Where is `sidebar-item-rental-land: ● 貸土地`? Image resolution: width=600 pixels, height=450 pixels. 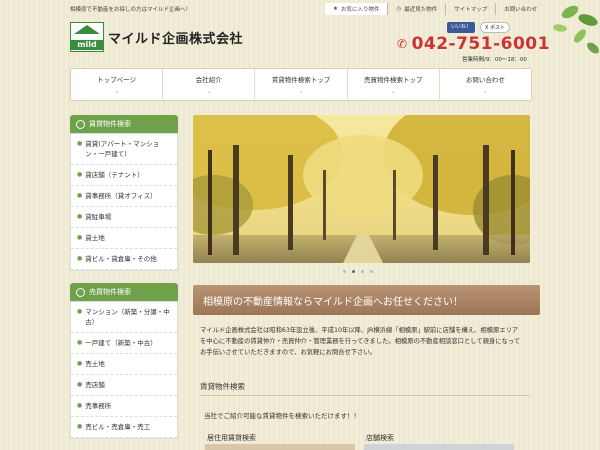
sidebar-item-rental-land: ● 貸土地 is located at coordinates (124, 238).